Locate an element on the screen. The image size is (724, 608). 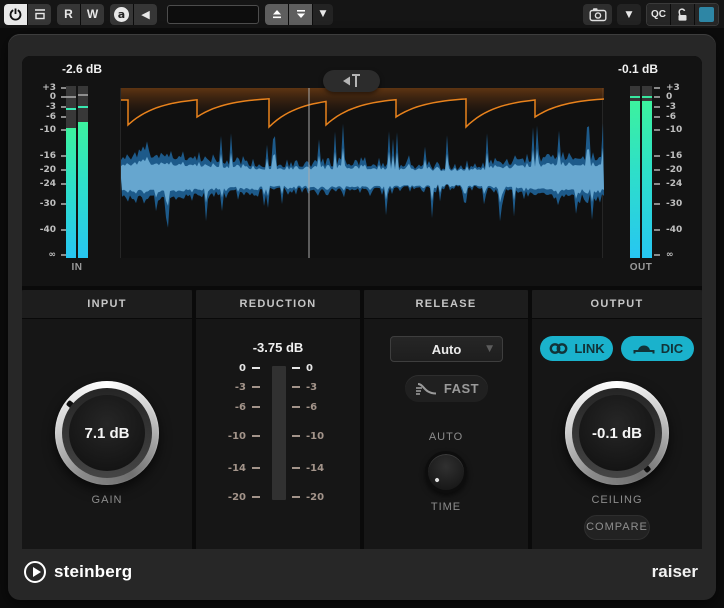
preset-menu-button: ▼ is located at coordinates (323, 14).